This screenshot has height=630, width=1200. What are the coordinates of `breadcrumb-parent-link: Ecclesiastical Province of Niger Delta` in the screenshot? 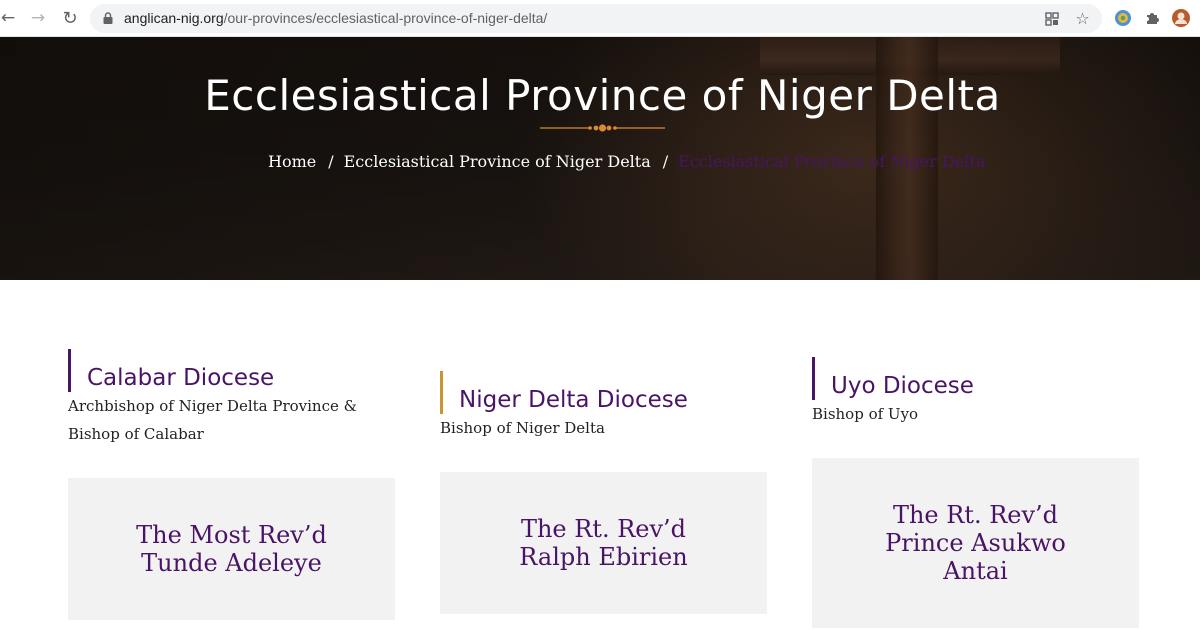 It's located at (497, 161).